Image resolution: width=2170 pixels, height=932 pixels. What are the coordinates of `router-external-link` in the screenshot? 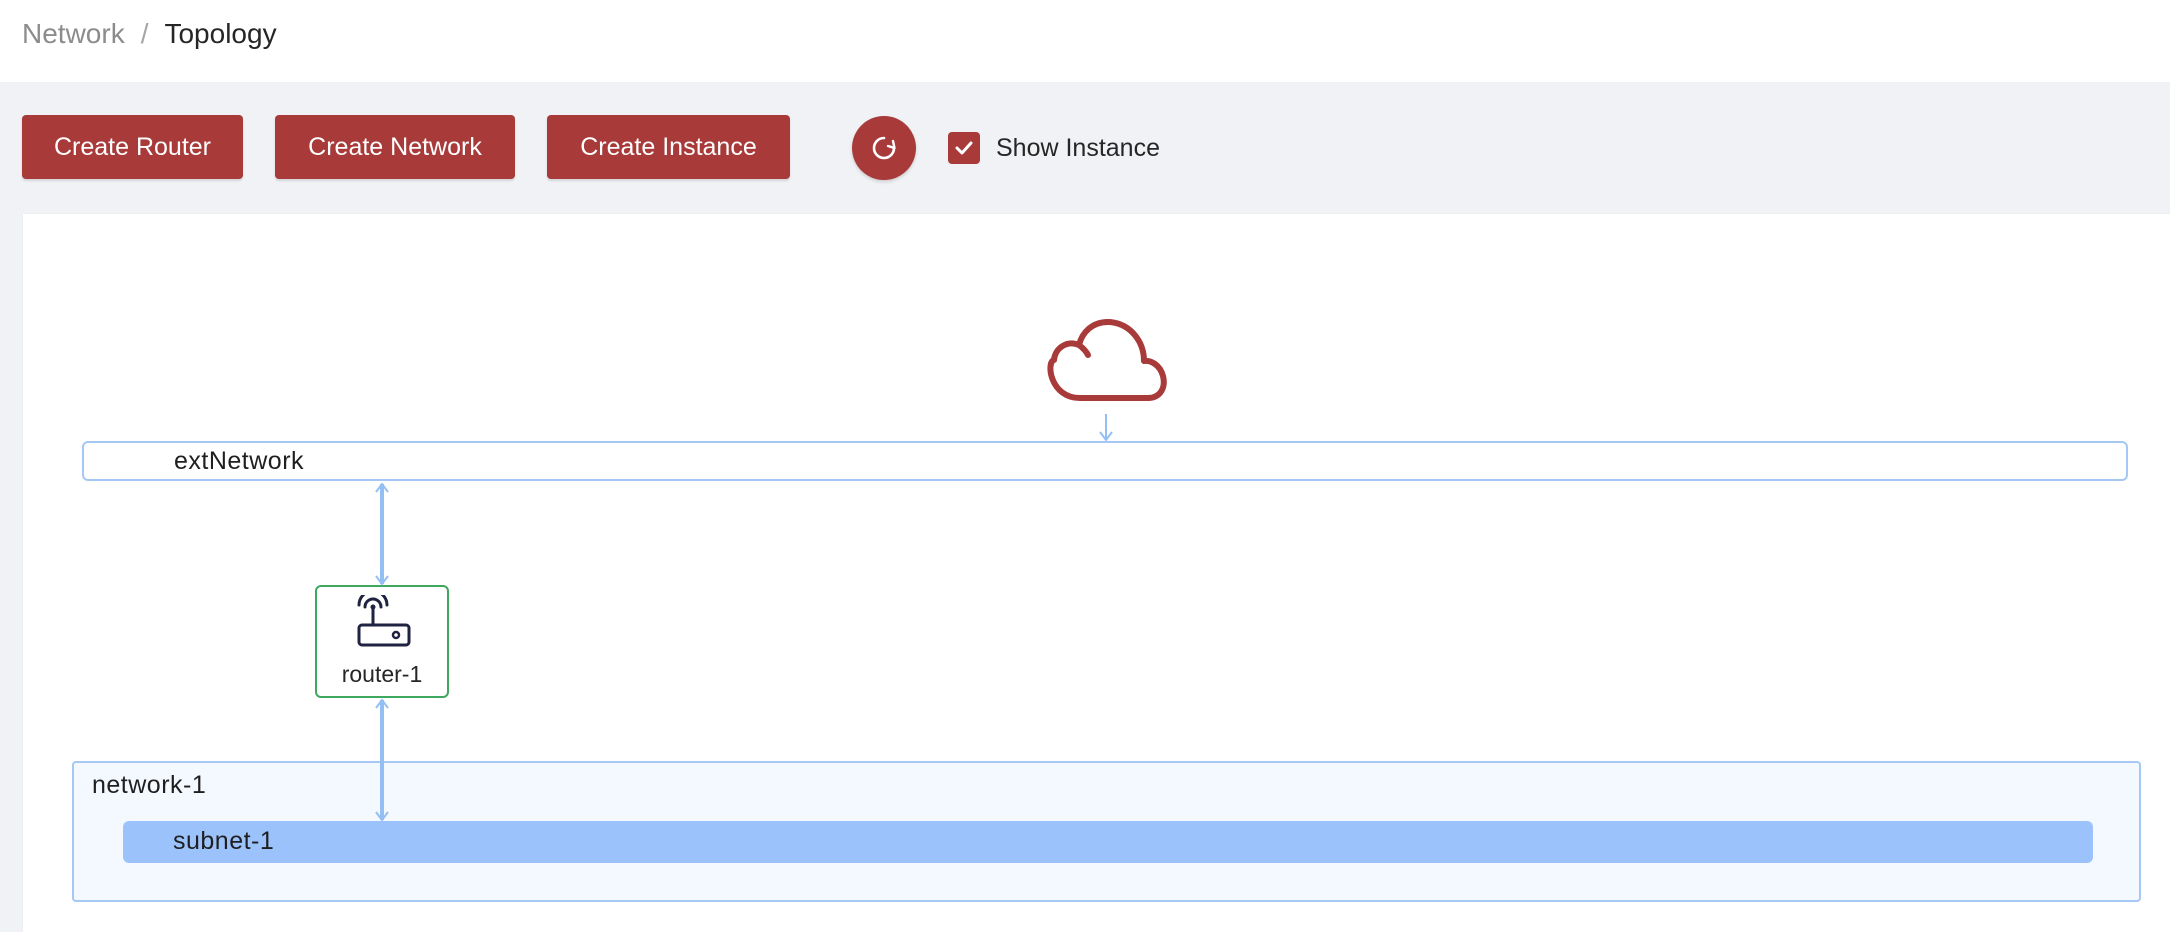 It's located at (382, 534).